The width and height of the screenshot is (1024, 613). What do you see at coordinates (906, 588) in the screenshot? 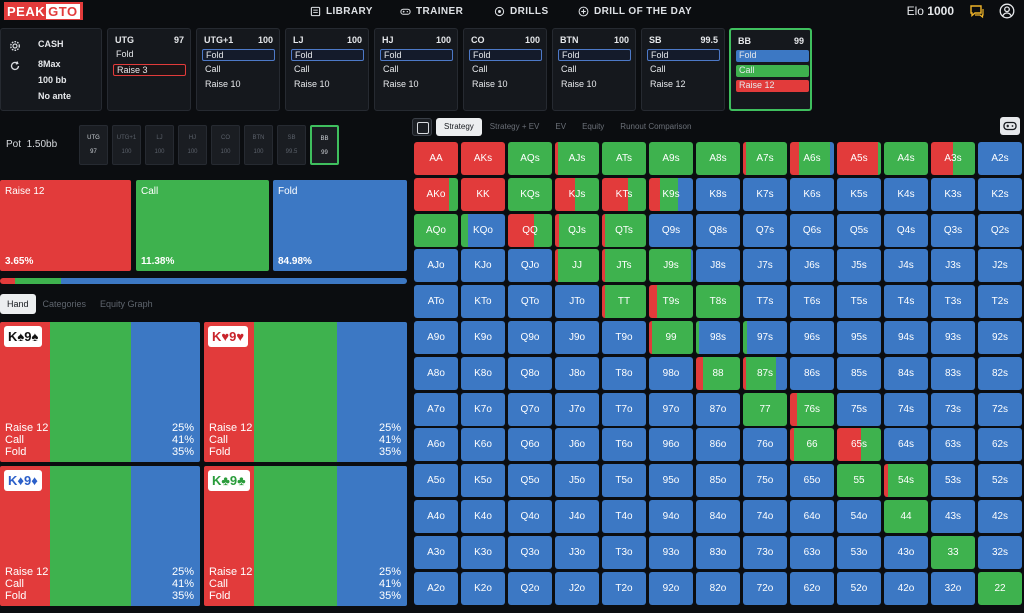
I see `hand-cell: 42o` at bounding box center [906, 588].